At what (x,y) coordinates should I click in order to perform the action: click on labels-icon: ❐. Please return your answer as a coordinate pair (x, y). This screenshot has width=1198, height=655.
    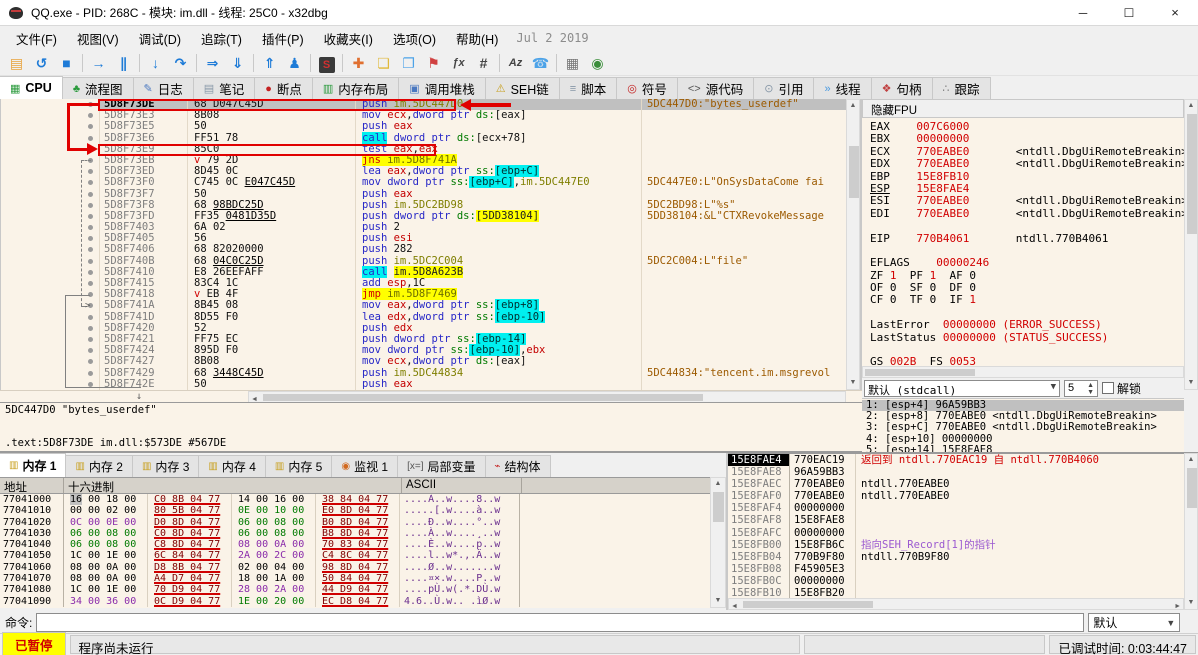
    Looking at the image, I should click on (408, 63).